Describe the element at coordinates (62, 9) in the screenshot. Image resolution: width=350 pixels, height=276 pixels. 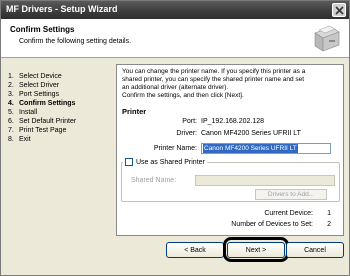
I see `window-title: MF Drivers - Setup Wizard` at that location.